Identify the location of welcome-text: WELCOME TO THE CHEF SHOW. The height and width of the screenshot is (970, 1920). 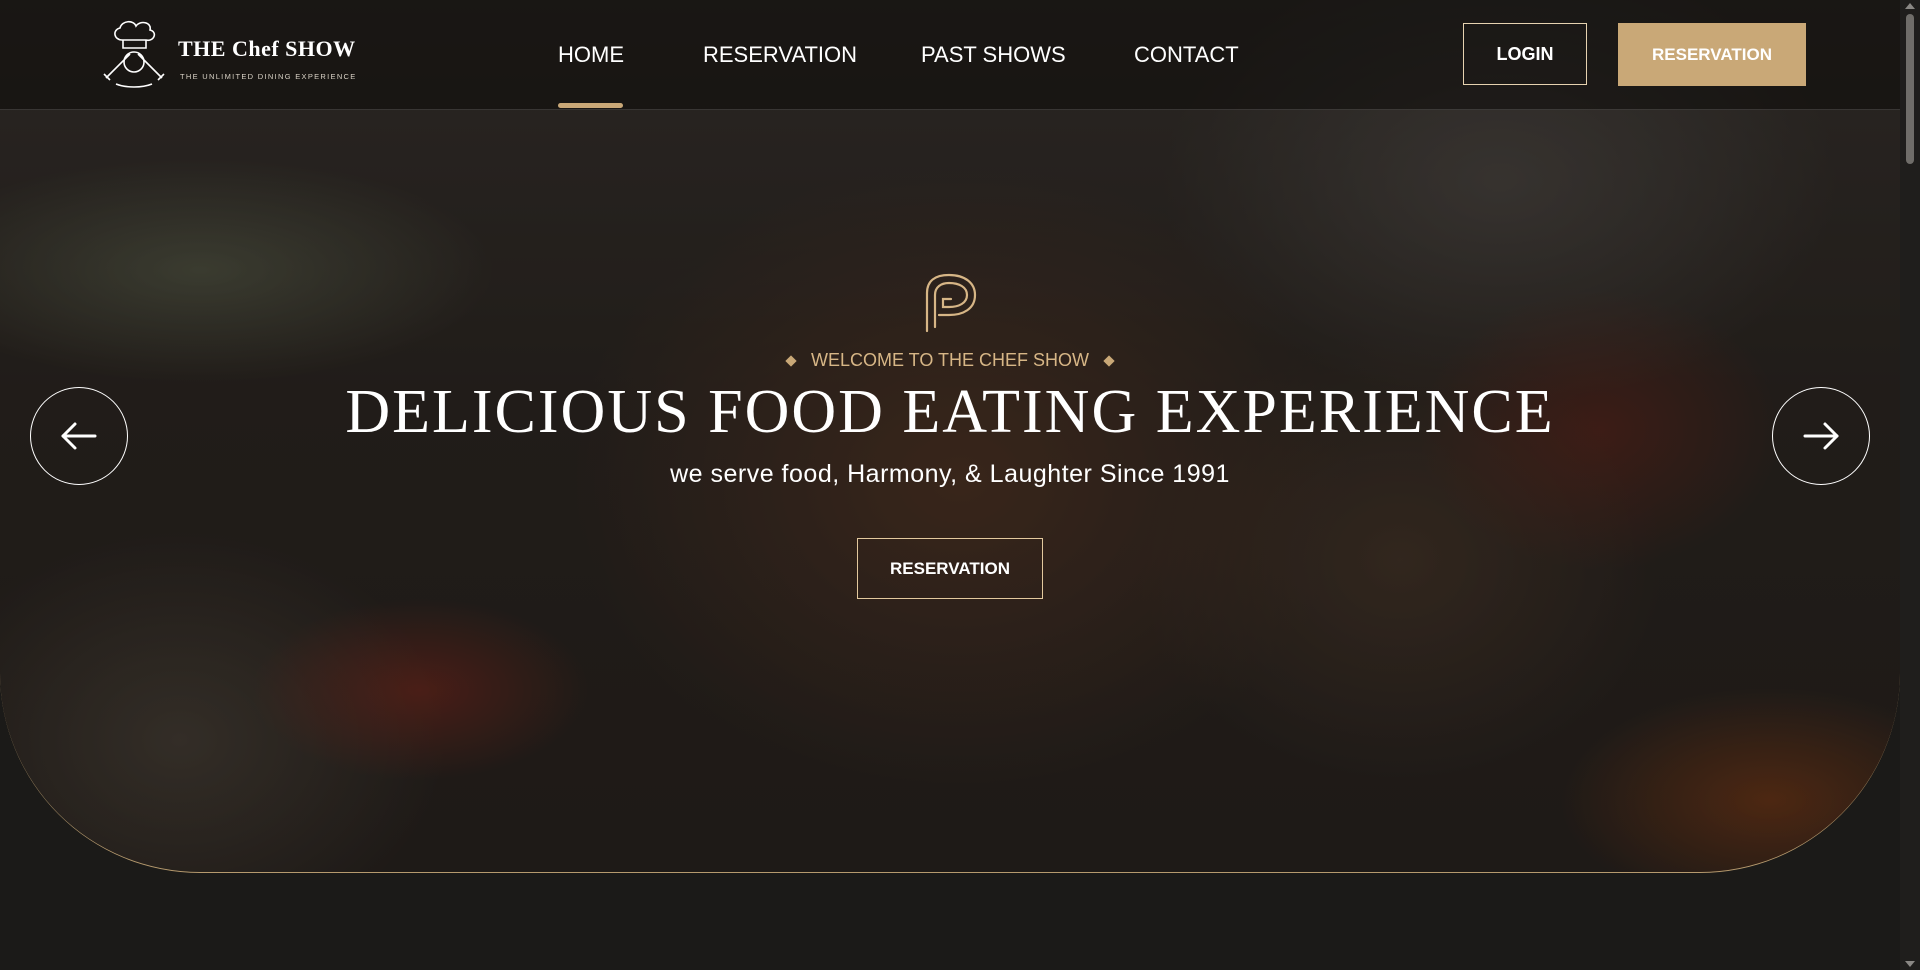
(950, 360).